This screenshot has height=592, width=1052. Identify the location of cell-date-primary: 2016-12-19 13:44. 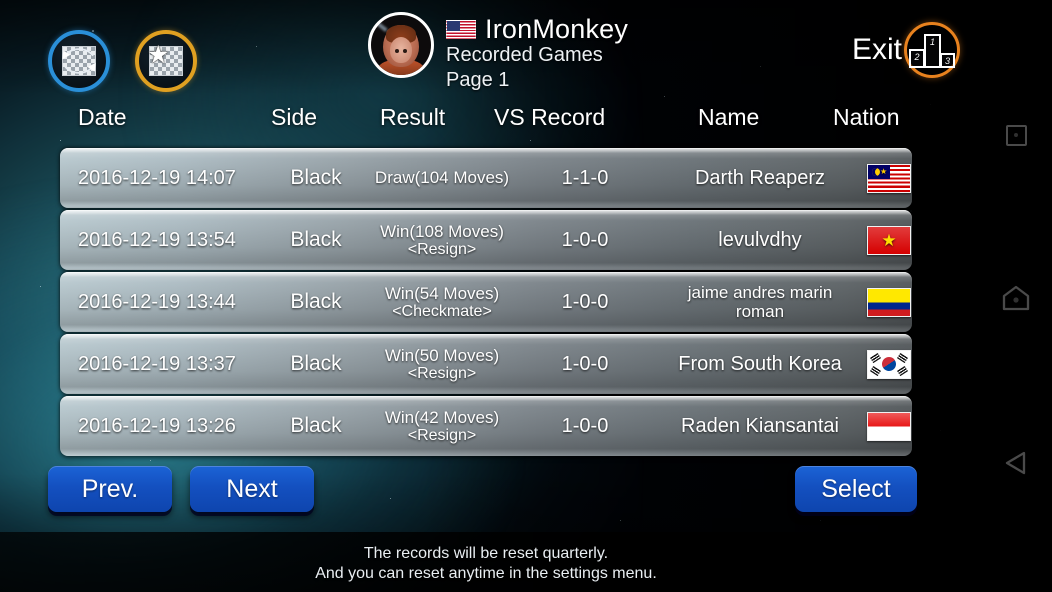
(157, 301).